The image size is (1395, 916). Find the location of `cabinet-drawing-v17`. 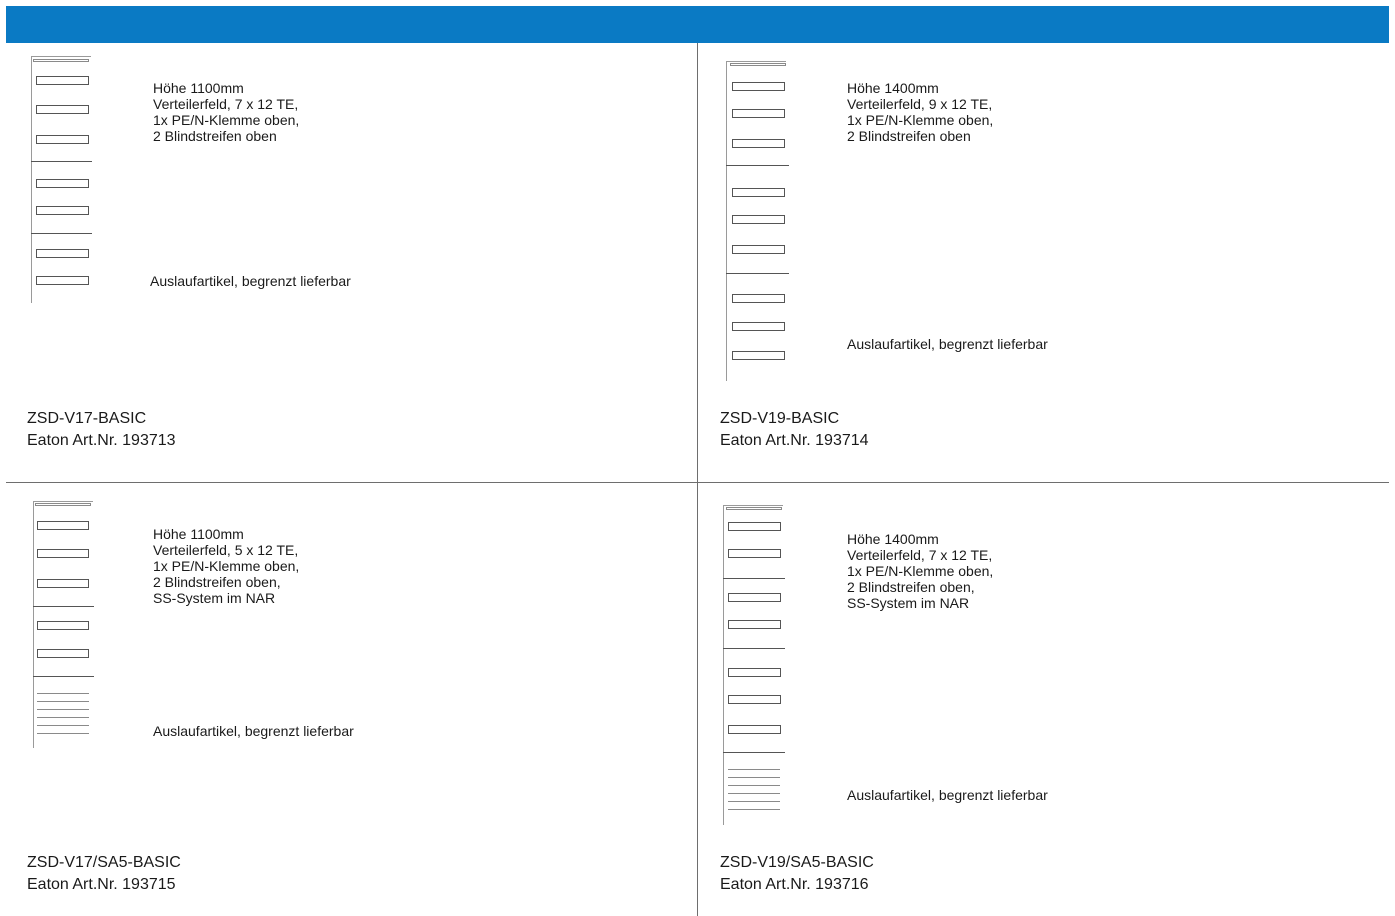

cabinet-drawing-v17 is located at coordinates (62, 179).